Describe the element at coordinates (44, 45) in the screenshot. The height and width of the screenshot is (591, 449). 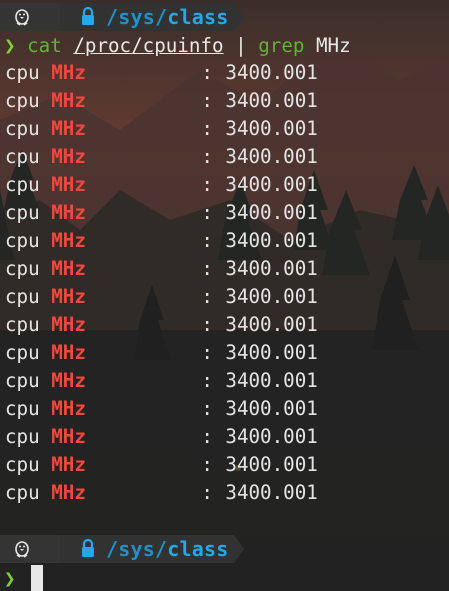
I see `command-program: cat` at that location.